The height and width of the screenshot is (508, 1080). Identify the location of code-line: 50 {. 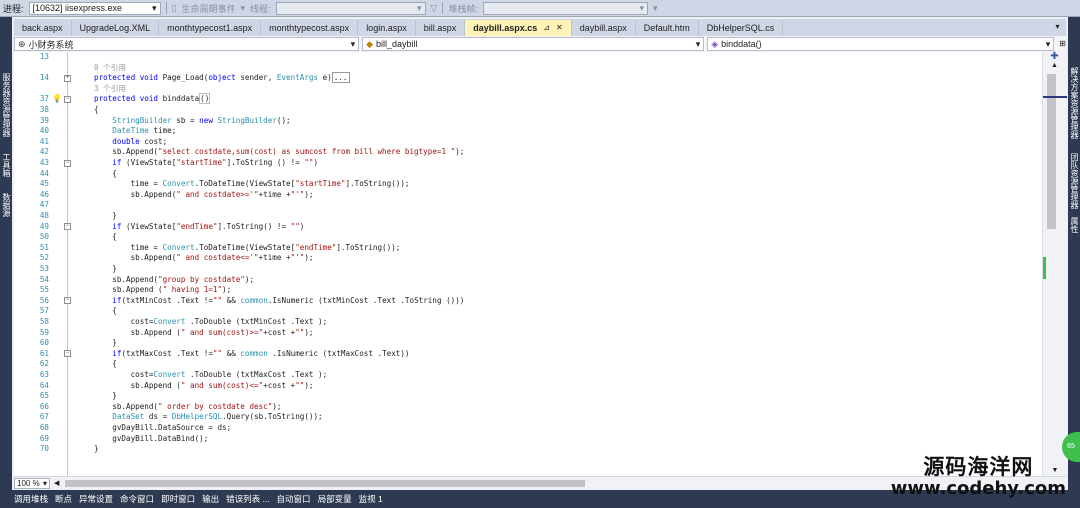
(528, 237).